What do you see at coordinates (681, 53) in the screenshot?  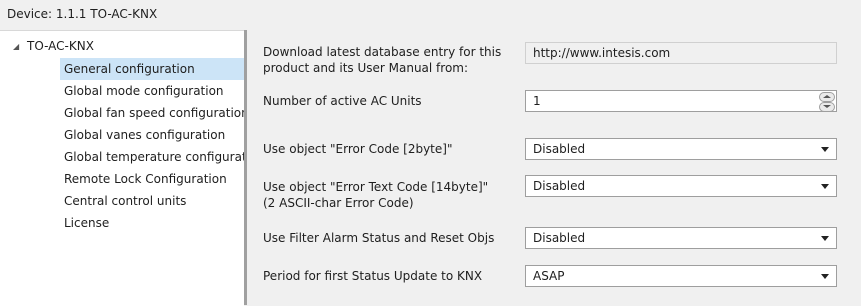 I see `download-url-field: http://www.intesis.com` at bounding box center [681, 53].